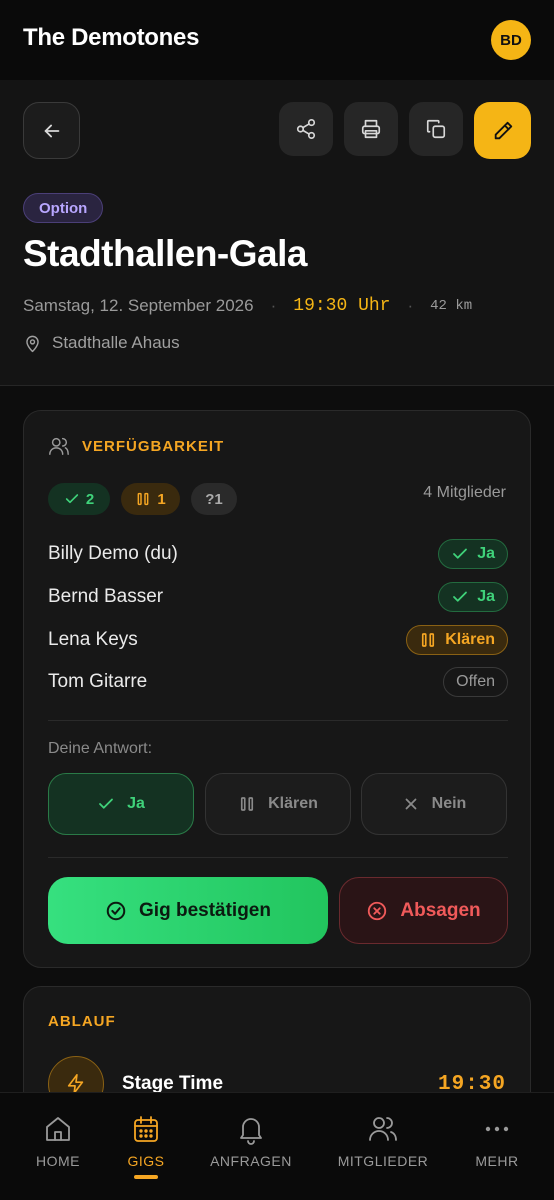  Describe the element at coordinates (63, 208) in the screenshot. I see `status-badge: Option` at that location.